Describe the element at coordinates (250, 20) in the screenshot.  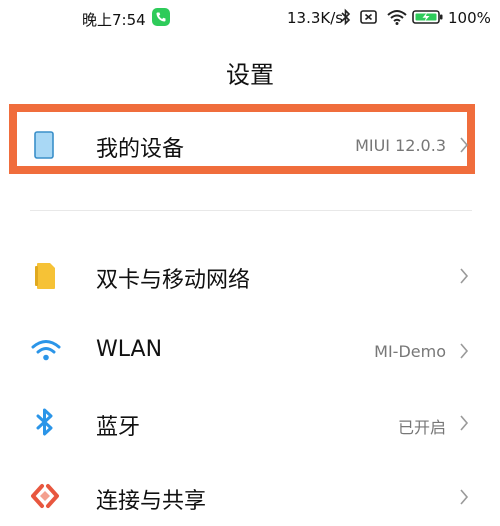
I see `status-bar: 晚上7:54 13.3K/s 100%` at that location.